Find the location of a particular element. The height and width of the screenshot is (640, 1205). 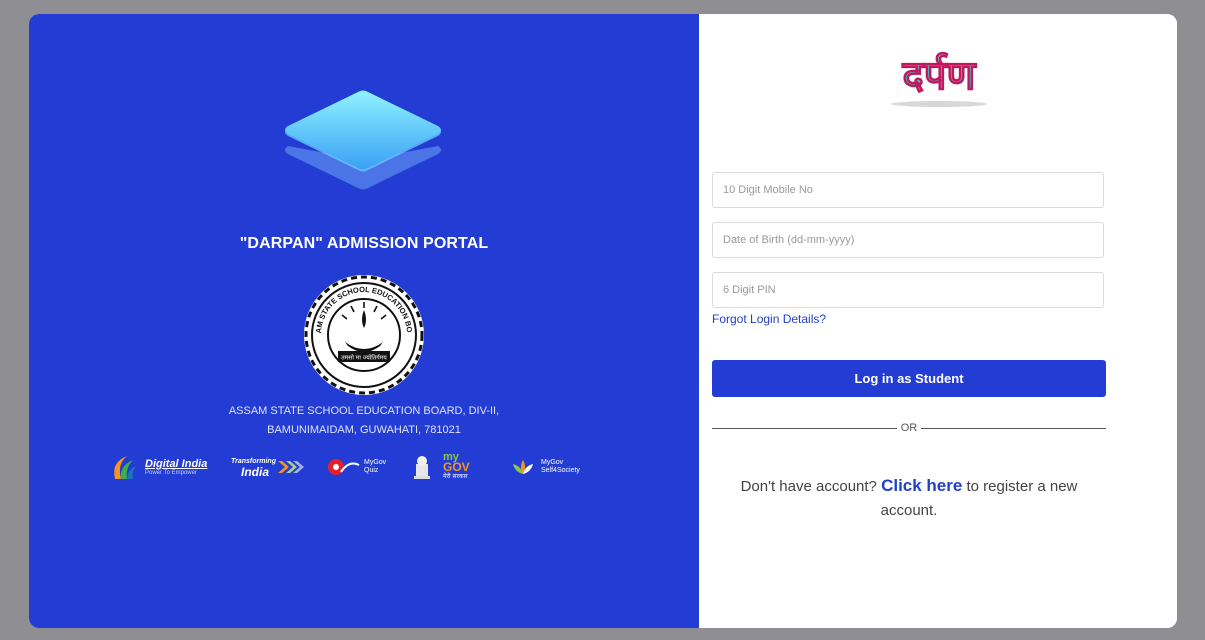

layers-logo-icon is located at coordinates (363, 140).